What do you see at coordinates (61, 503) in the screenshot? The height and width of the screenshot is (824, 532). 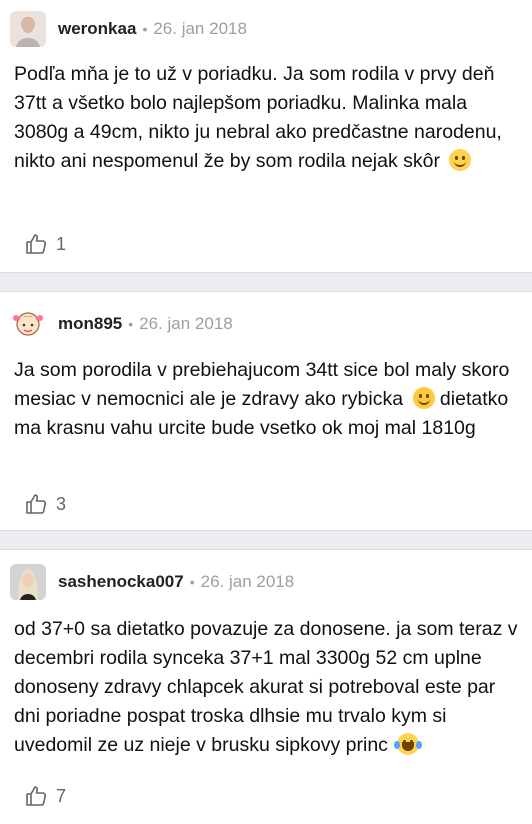 I see `like-count: 3` at bounding box center [61, 503].